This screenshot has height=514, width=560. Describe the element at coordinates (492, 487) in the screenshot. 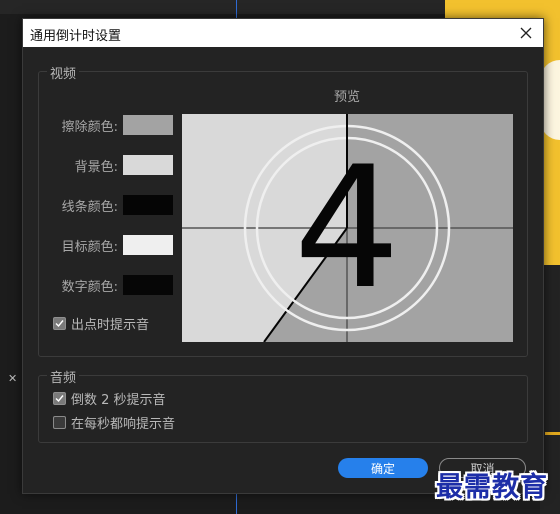

I see `watermark-logo: 最需教育` at that location.